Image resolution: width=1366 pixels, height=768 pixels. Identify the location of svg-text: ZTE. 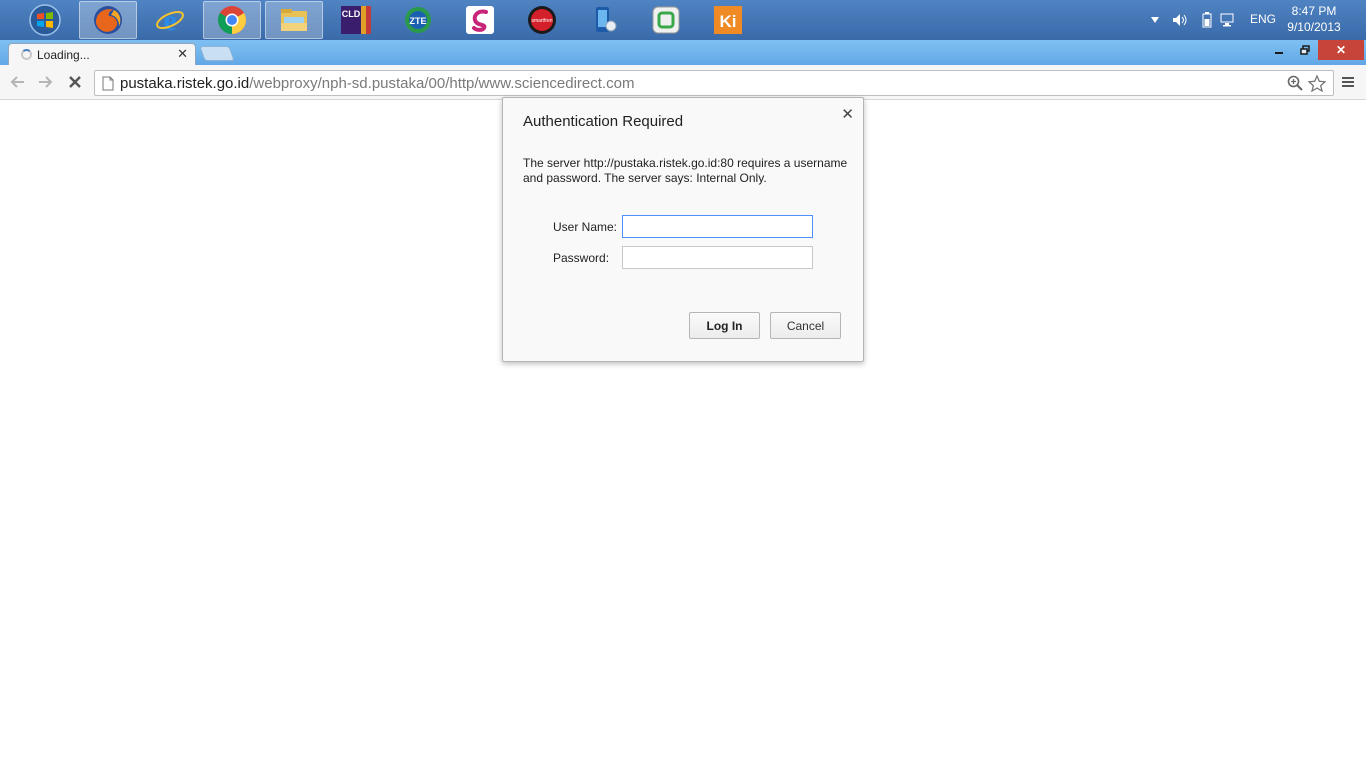
(418, 21).